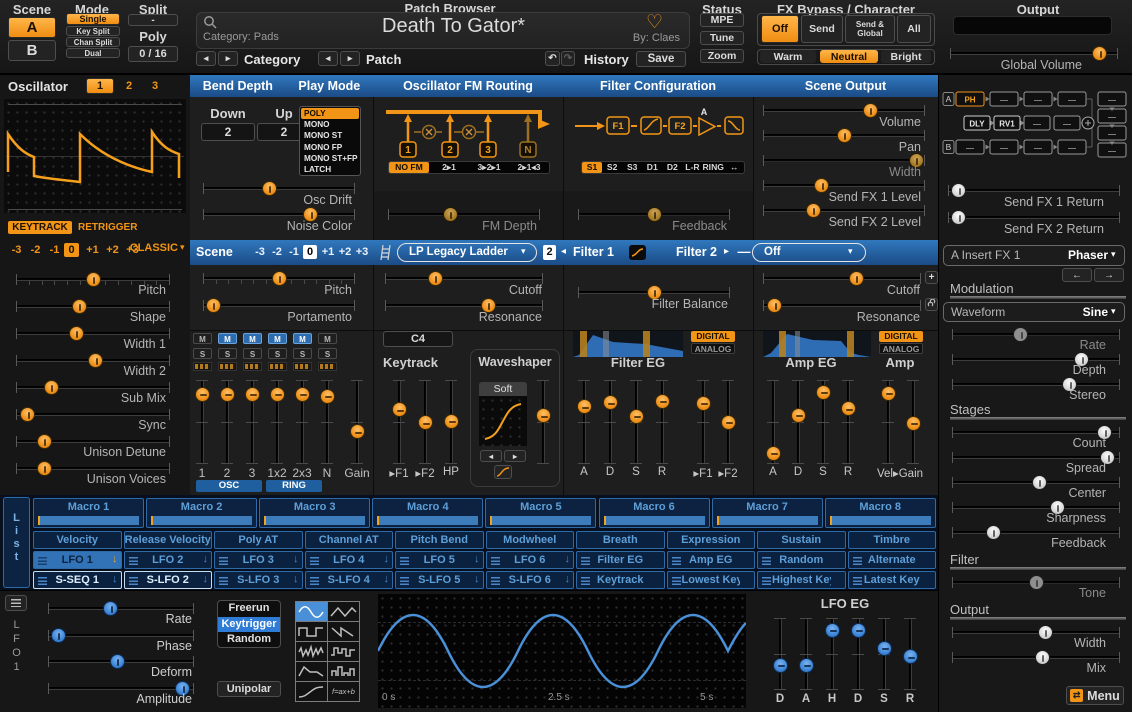 The image size is (1132, 712). Describe the element at coordinates (773, 453) in the screenshot. I see `amp-eg-a-0-handle` at that location.